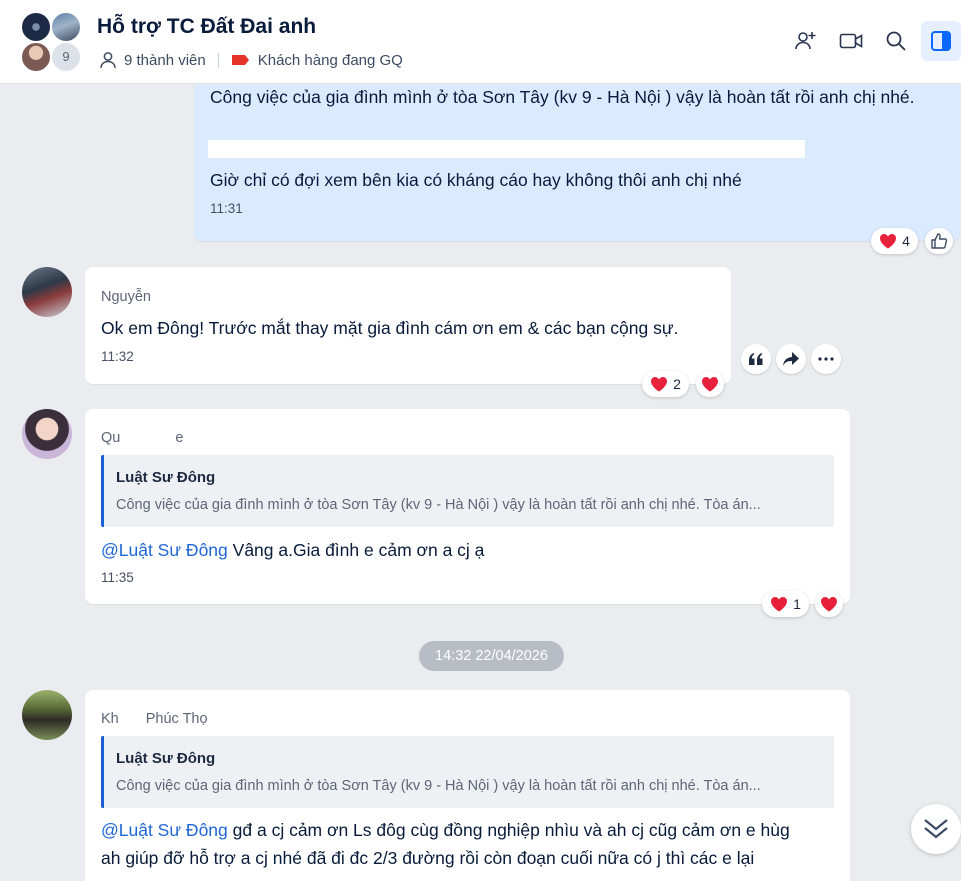 The width and height of the screenshot is (961, 881). I want to click on sender-name-start: Qu, so click(111, 438).